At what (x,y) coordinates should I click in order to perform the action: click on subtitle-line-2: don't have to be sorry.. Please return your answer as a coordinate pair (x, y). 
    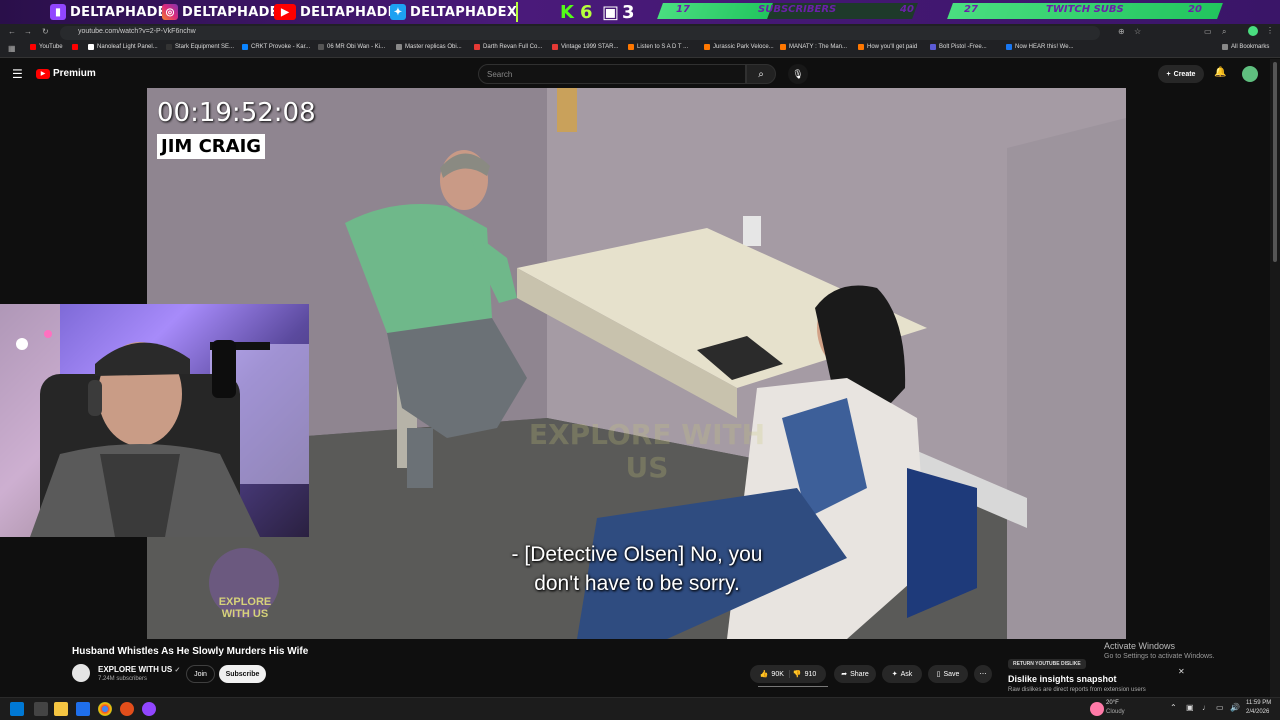
    Looking at the image, I should click on (637, 583).